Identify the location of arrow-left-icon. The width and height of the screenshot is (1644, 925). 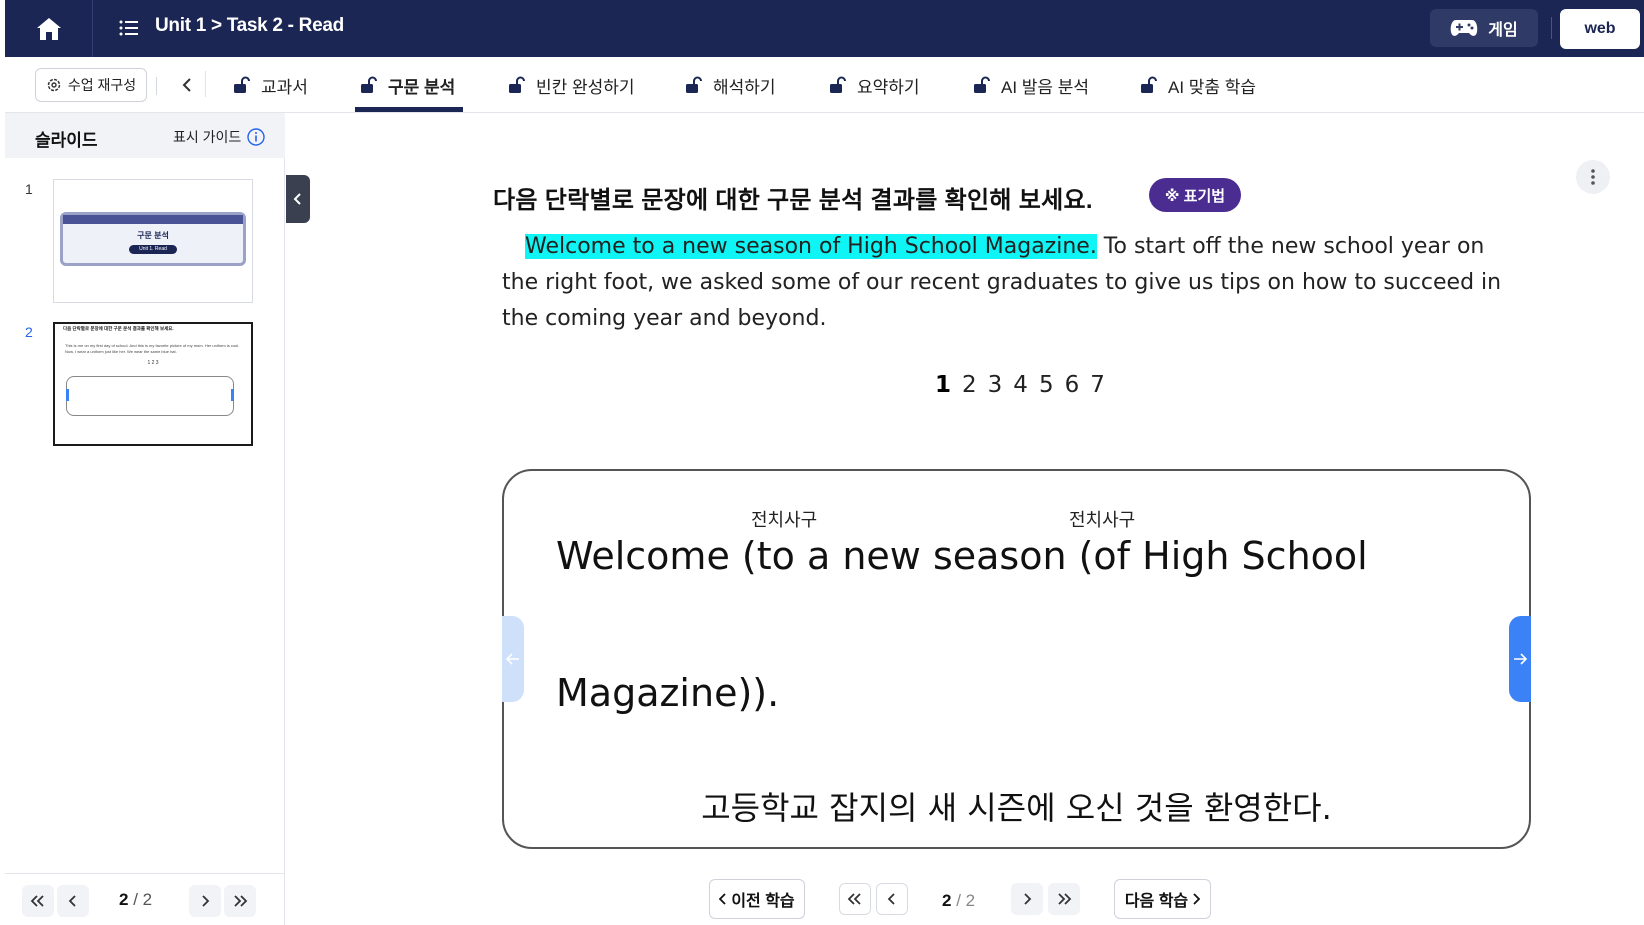
(512, 659).